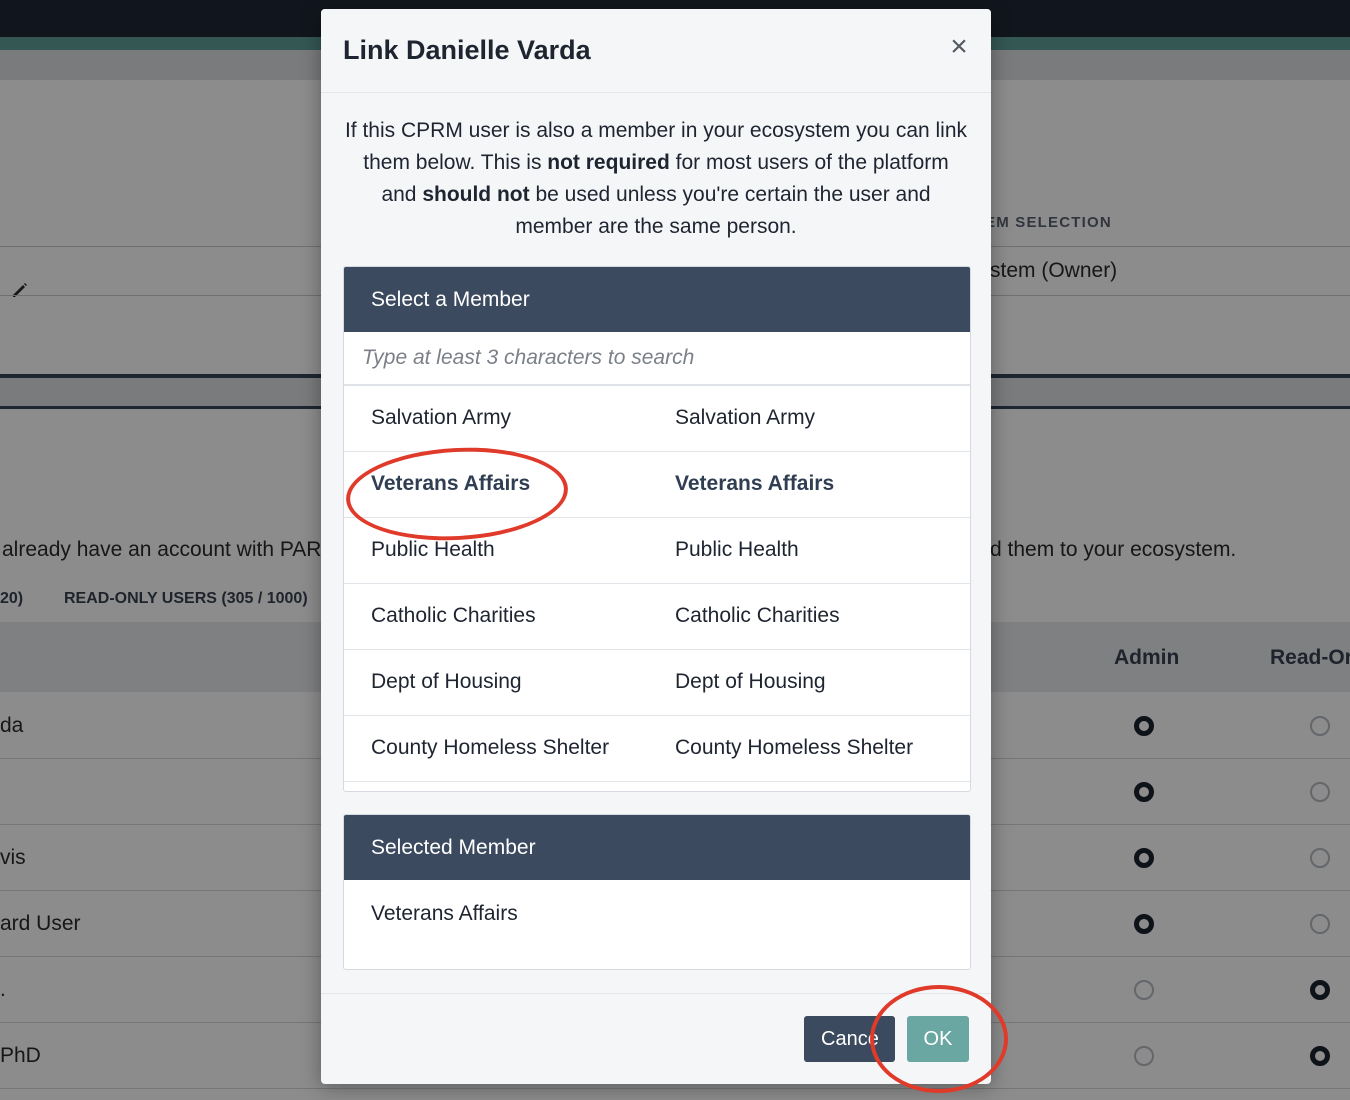 Image resolution: width=1350 pixels, height=1100 pixels. Describe the element at coordinates (657, 847) in the screenshot. I see `selected-member-heading: Selected Member` at that location.